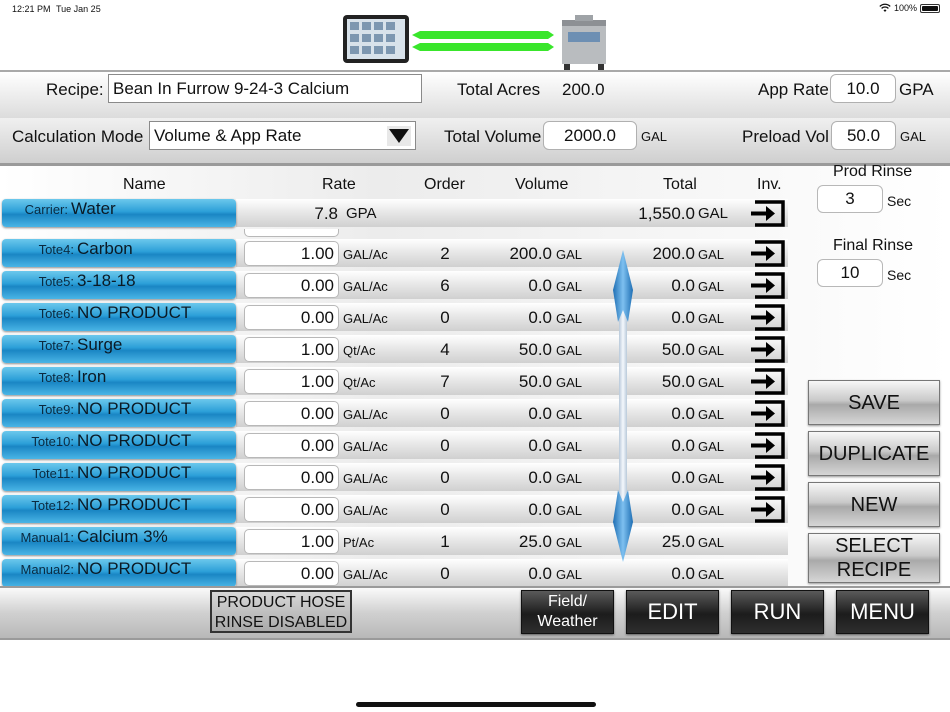  I want to click on prod-rinse-unit: Sec, so click(899, 201).